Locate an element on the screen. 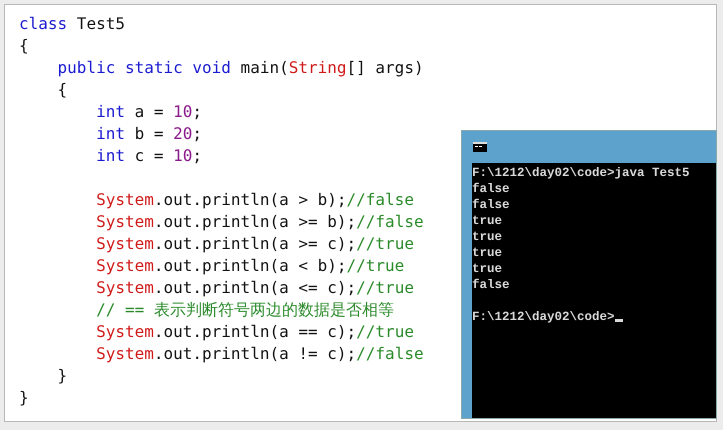 This screenshot has width=723, height=430. code-line: int b = 20; is located at coordinates (148, 134).